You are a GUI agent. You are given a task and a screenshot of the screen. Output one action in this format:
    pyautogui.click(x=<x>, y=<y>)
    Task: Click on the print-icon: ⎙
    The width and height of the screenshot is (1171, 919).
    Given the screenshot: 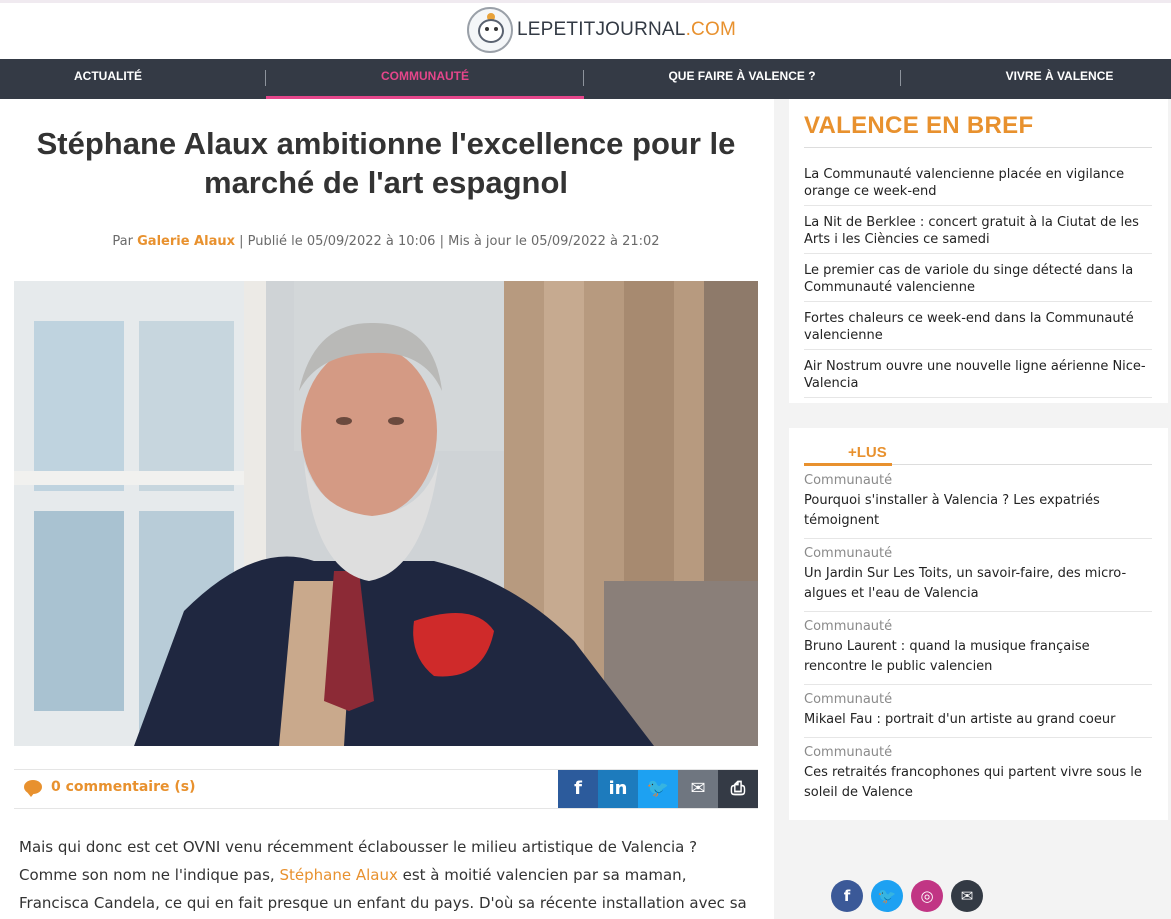 What is the action you would take?
    pyautogui.click(x=738, y=788)
    